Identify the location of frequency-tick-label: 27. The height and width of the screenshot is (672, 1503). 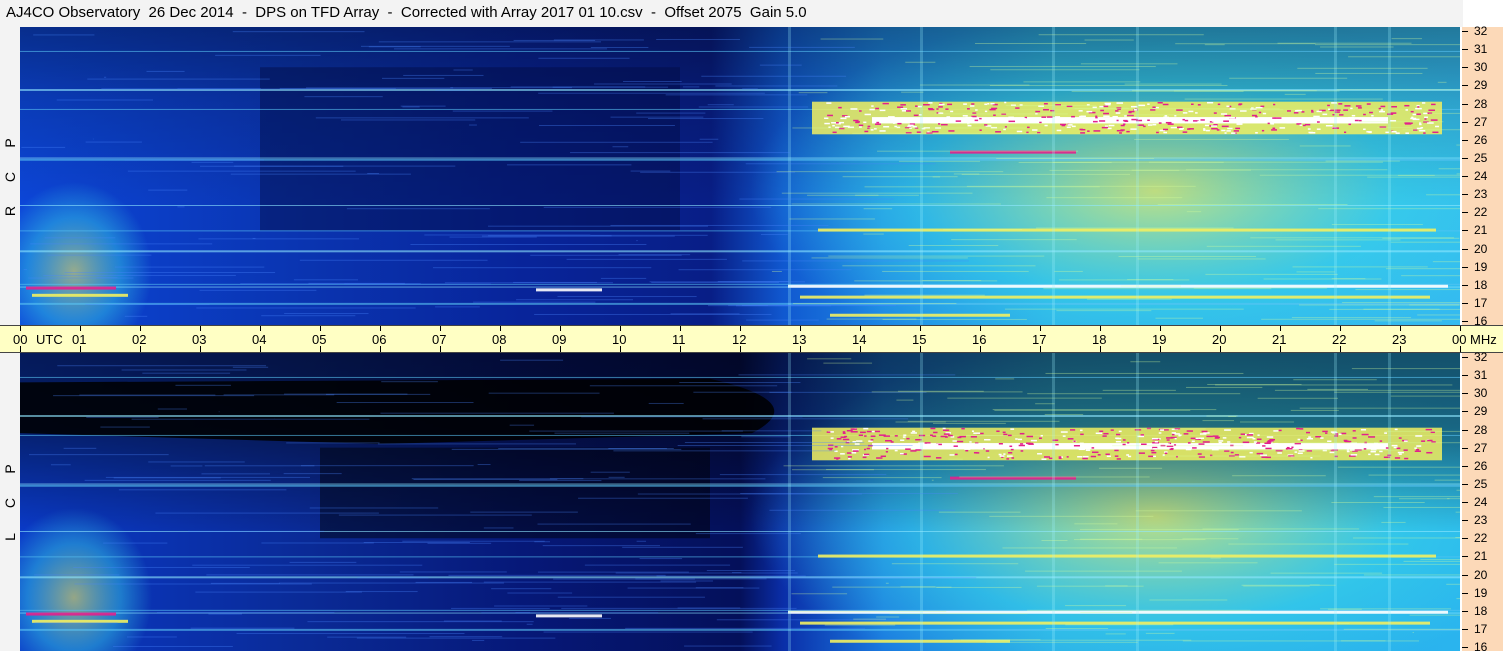
(1481, 121).